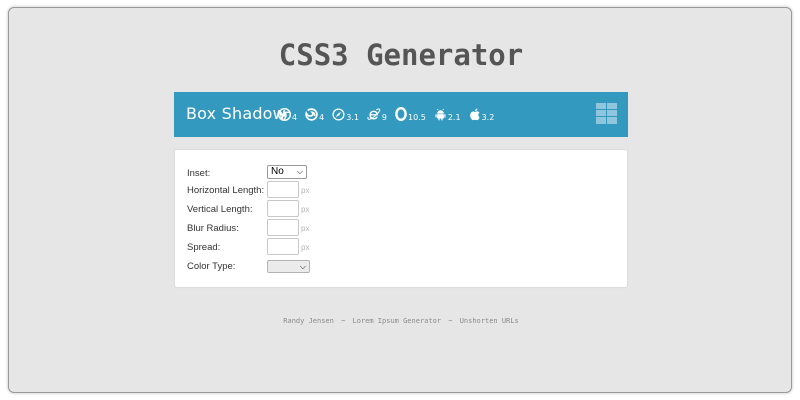 The width and height of the screenshot is (800, 400). I want to click on vertical-length-unit: px, so click(305, 209).